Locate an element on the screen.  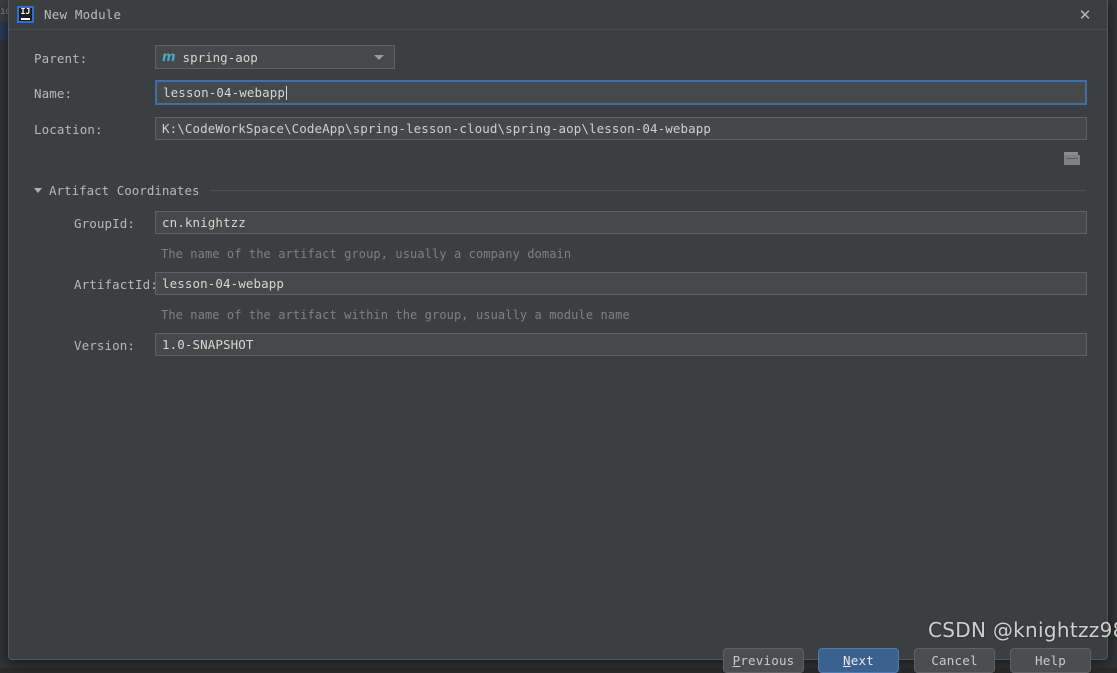
previous-button-mnemonic: P is located at coordinates (737, 660).